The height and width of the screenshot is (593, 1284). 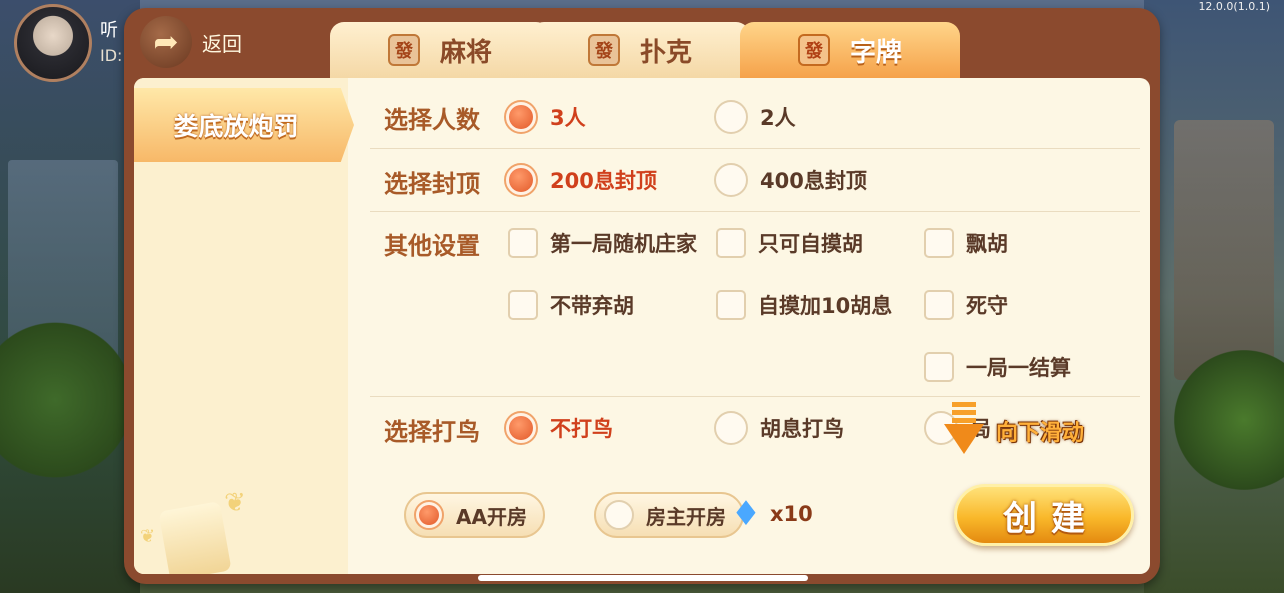 I want to click on bird-option-huxi: 胡息打鸟, so click(x=779, y=428).